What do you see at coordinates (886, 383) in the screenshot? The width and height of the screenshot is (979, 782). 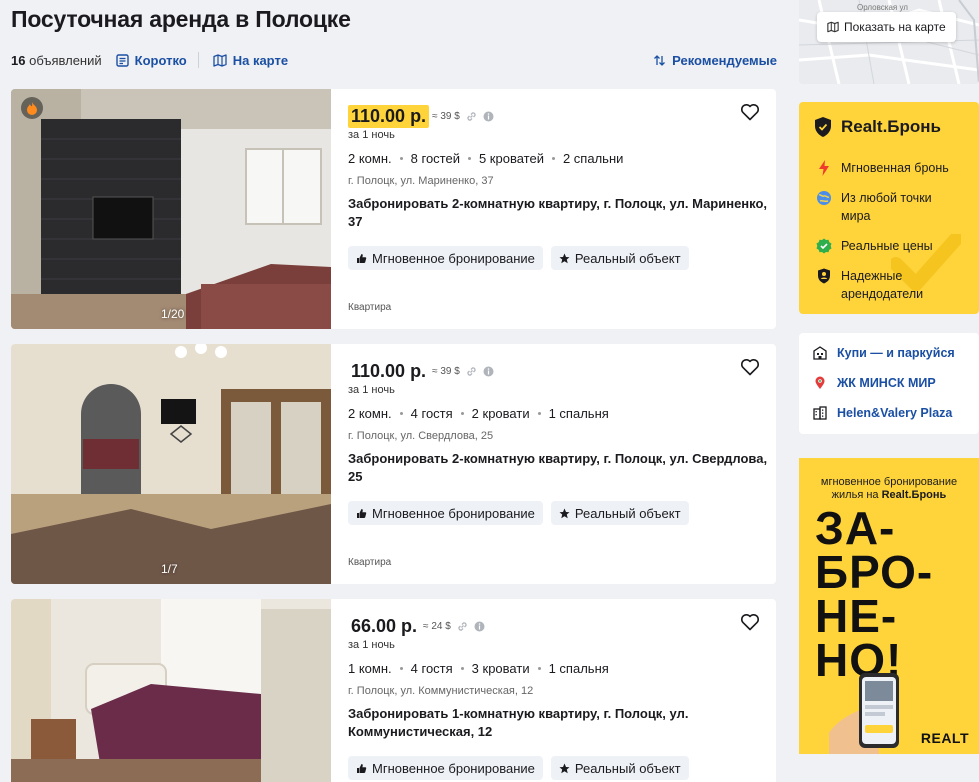 I see `promo-link-label: ЖК МИНСК МИР` at bounding box center [886, 383].